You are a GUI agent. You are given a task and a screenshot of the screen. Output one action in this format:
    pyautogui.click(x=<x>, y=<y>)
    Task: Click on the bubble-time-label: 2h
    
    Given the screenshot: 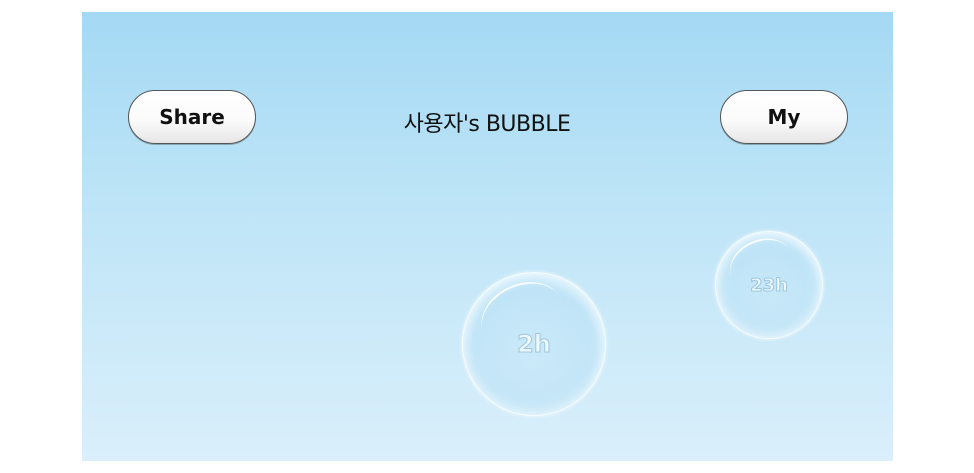 What is the action you would take?
    pyautogui.click(x=534, y=344)
    